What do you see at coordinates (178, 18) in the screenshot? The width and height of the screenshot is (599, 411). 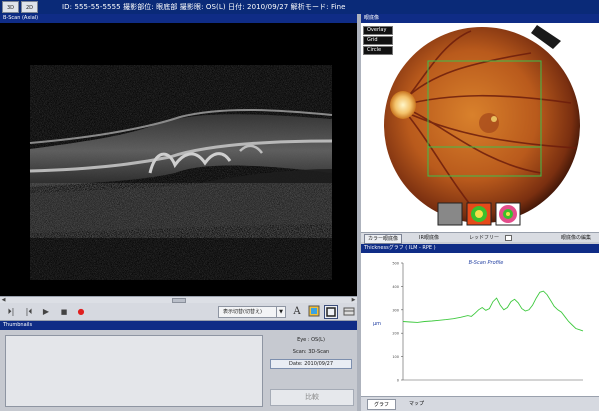 I see `bscan-title: B-Scan (Axial)` at bounding box center [178, 18].